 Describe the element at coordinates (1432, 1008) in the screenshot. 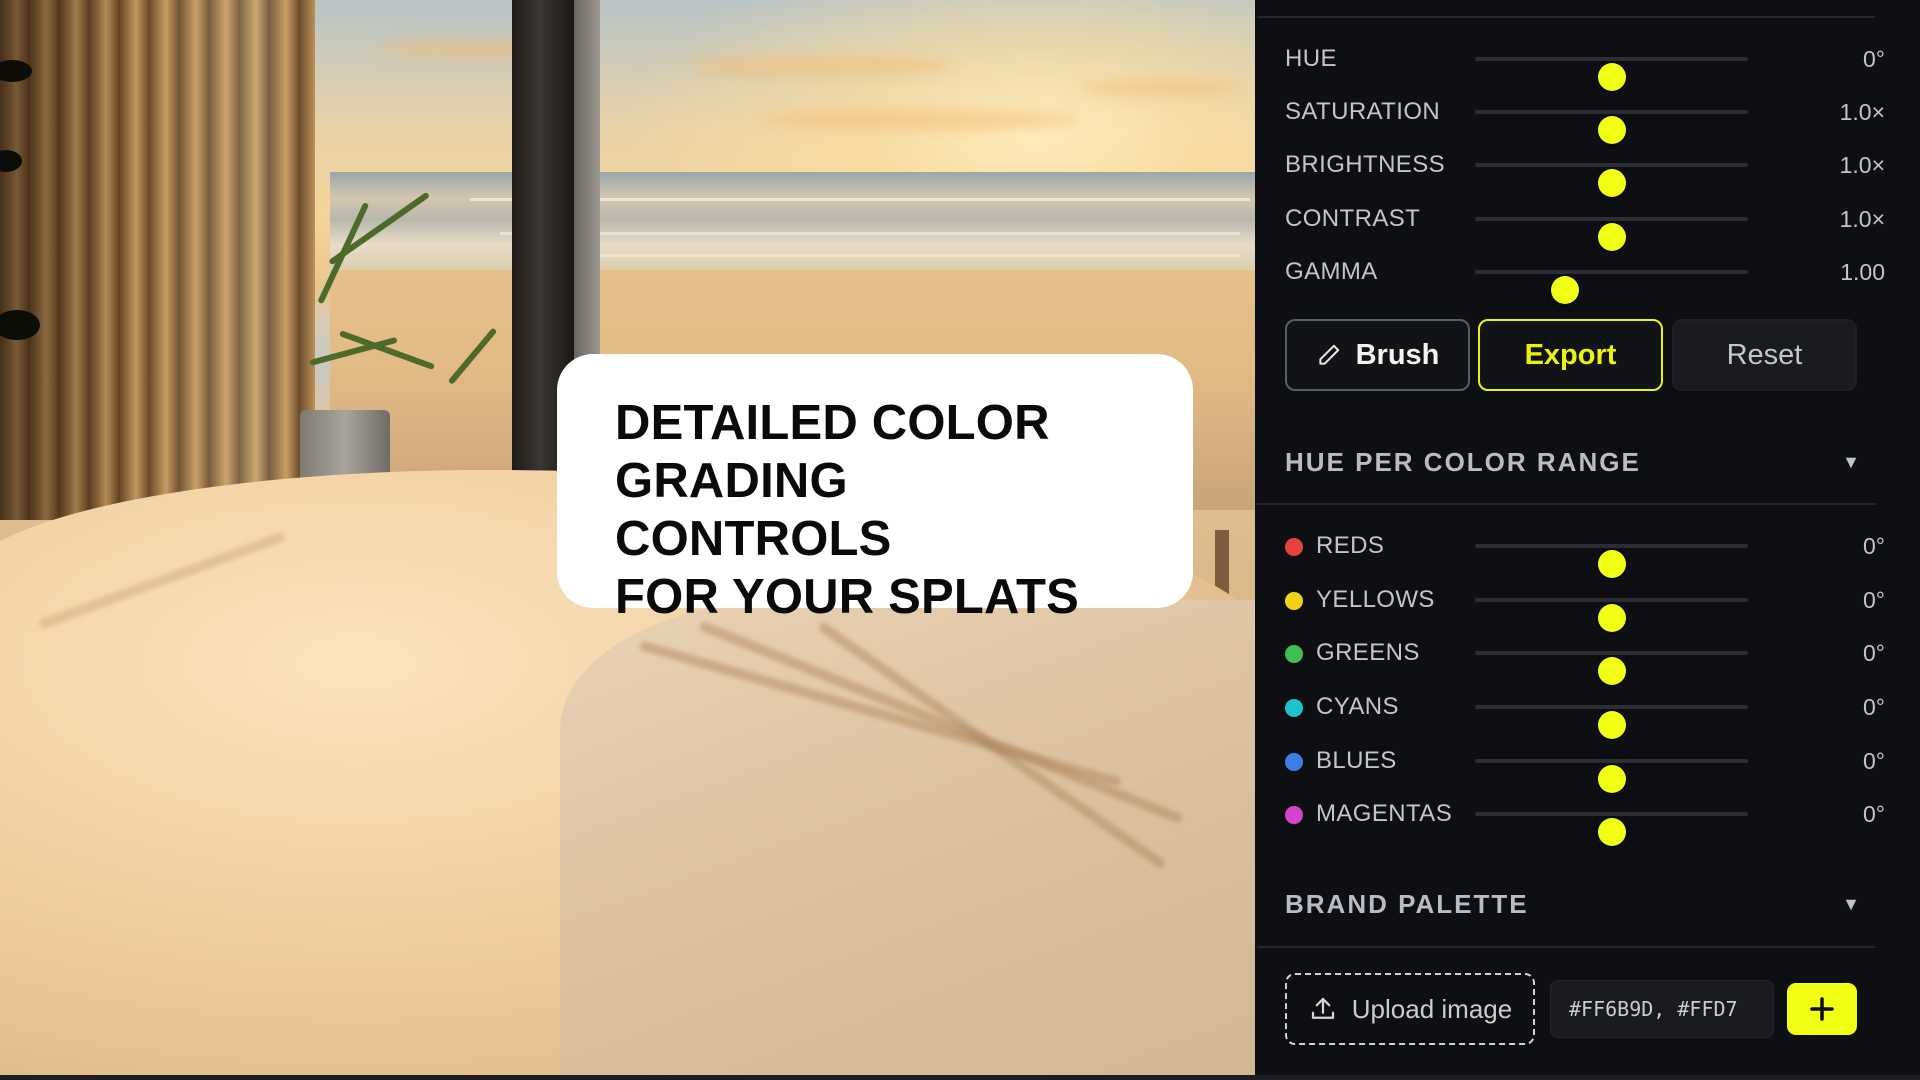

I see `upload-label: Upload image` at that location.